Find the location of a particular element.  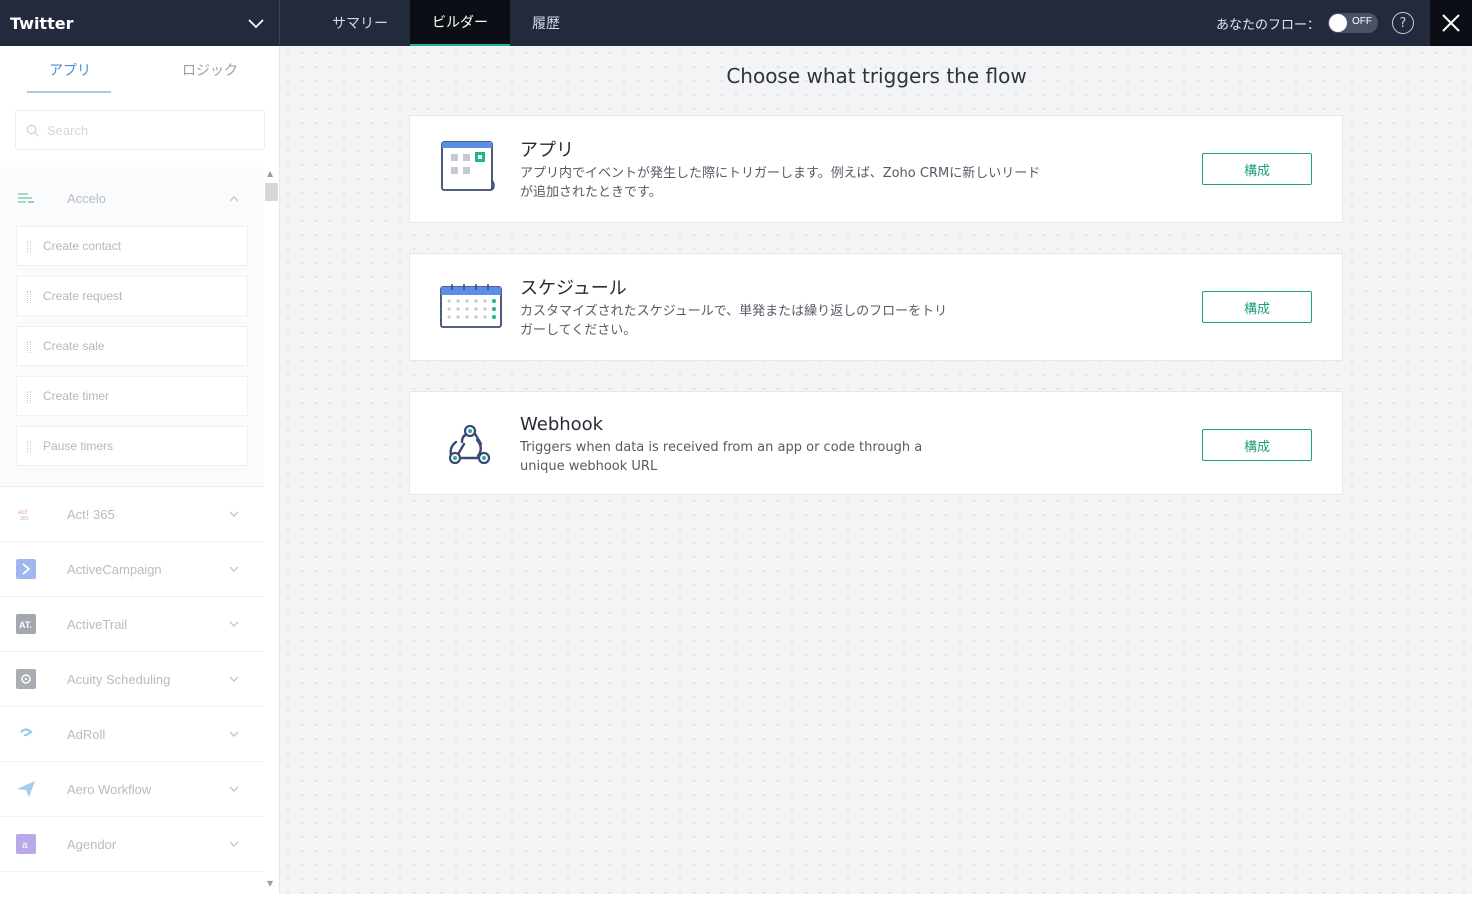

tab-summary: サマリー is located at coordinates (360, 23).